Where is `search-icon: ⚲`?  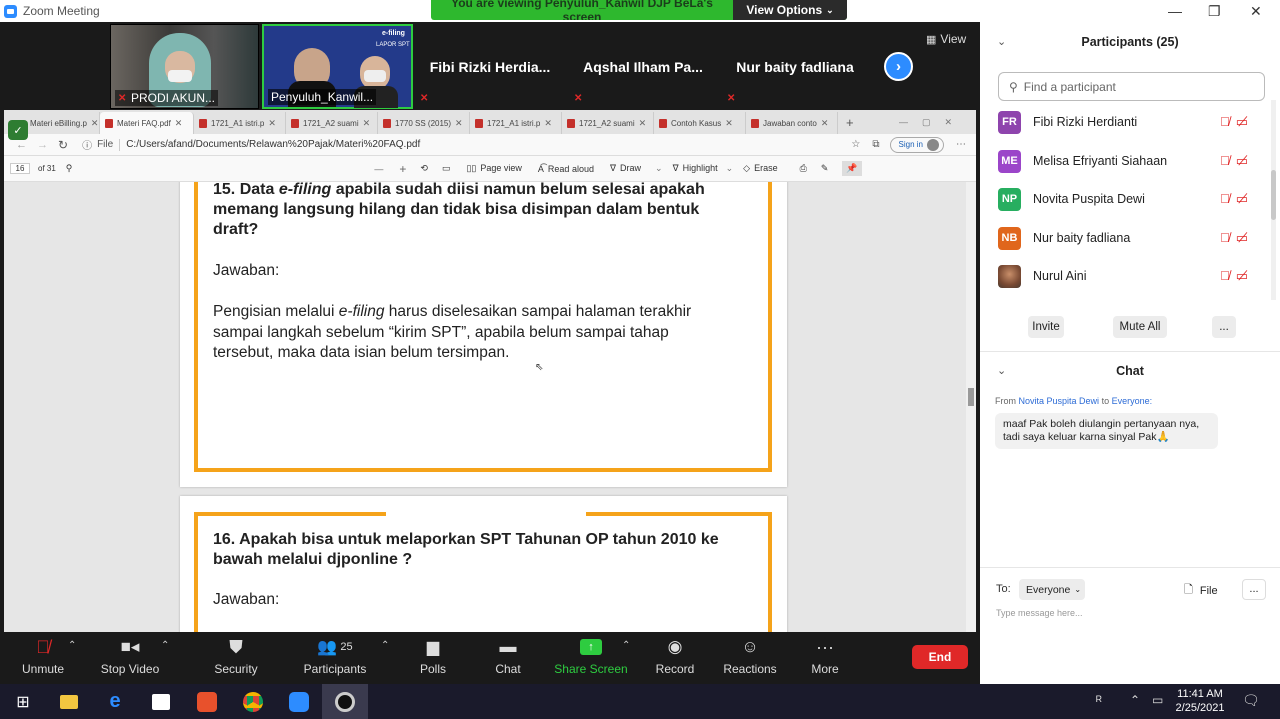 search-icon: ⚲ is located at coordinates (69, 168).